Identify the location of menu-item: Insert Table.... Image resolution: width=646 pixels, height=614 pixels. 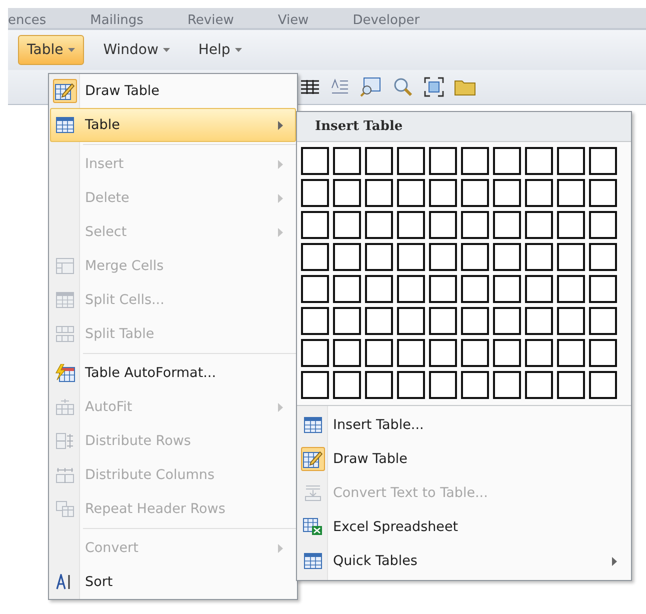
(464, 425).